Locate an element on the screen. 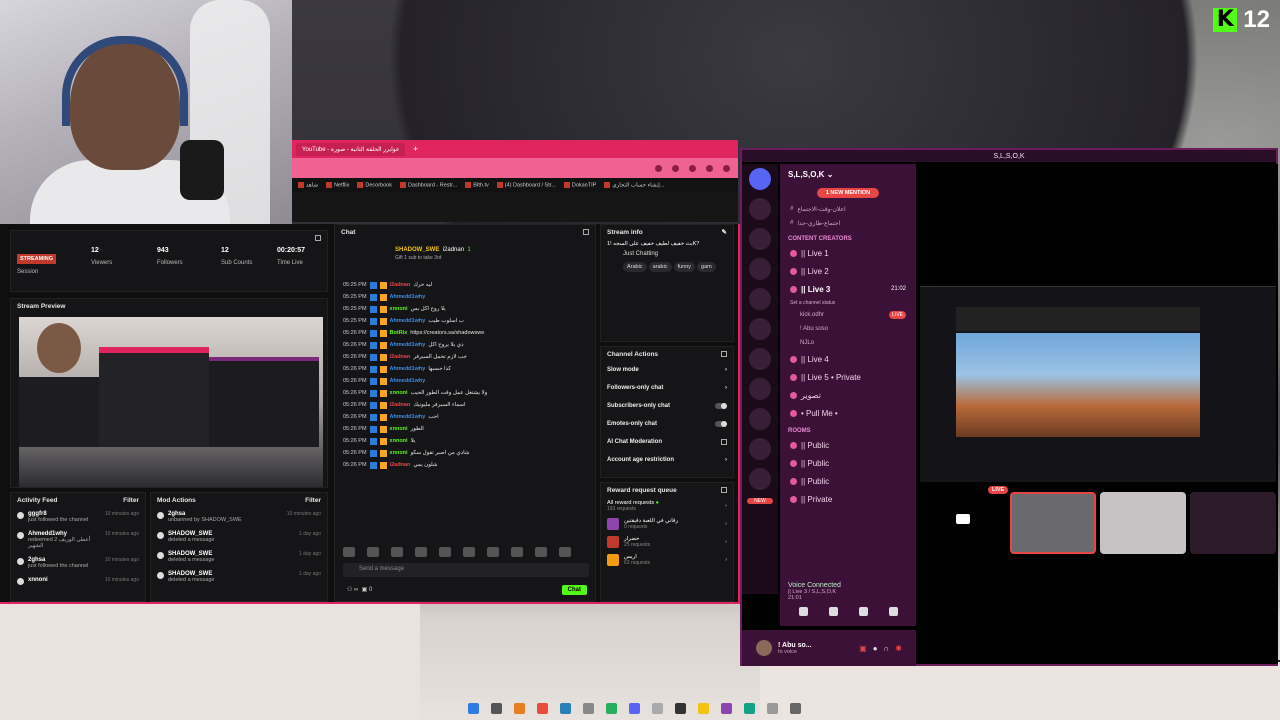 This screenshot has height=720, width=1280. channel-item: # اعلان-وقت-الاجتماع is located at coordinates (848, 209).